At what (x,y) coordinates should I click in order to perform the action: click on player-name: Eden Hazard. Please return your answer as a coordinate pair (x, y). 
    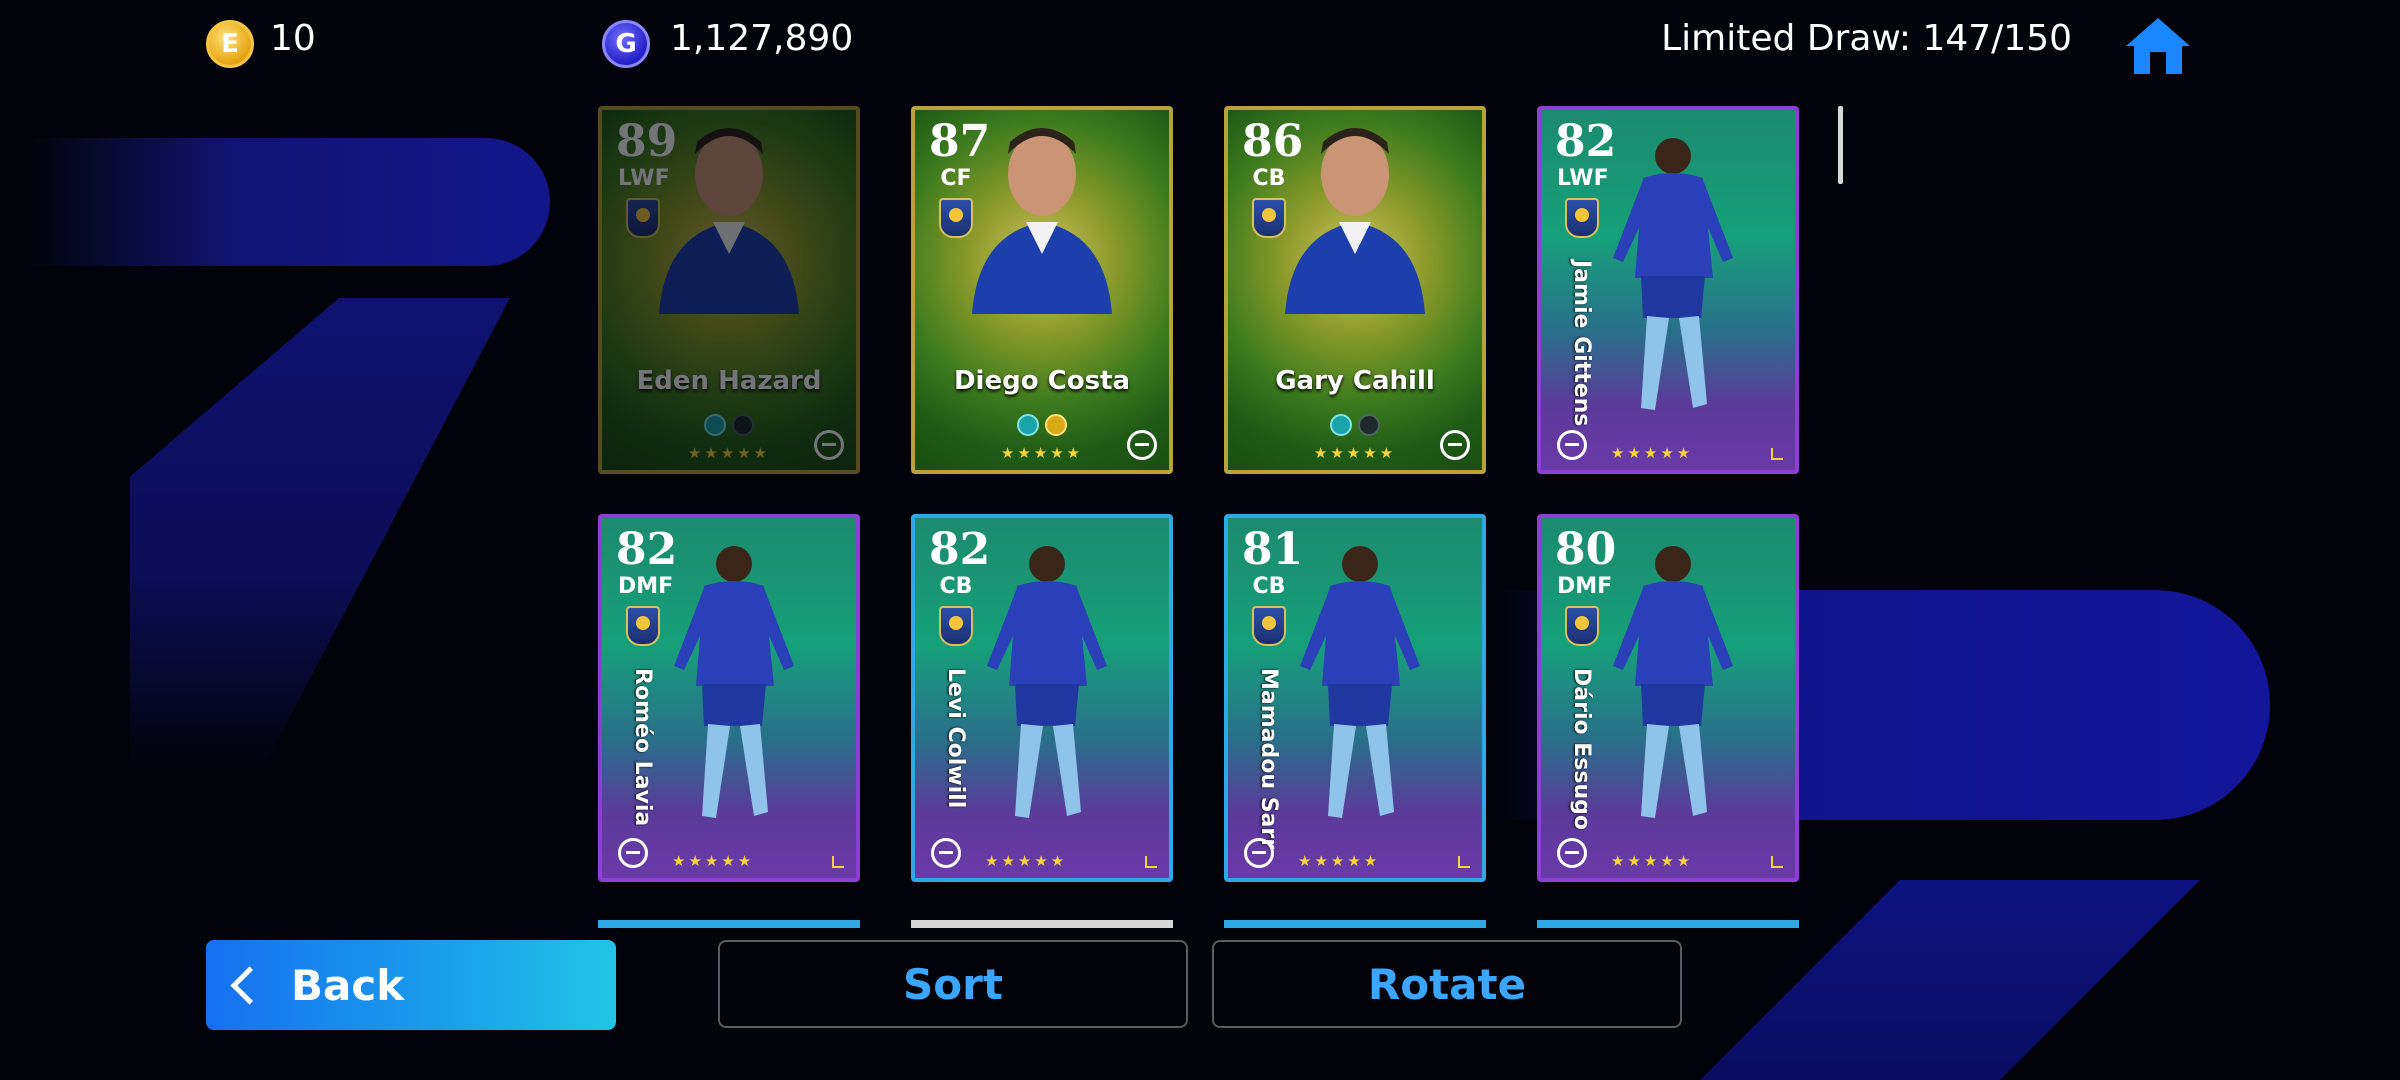
    Looking at the image, I should click on (729, 381).